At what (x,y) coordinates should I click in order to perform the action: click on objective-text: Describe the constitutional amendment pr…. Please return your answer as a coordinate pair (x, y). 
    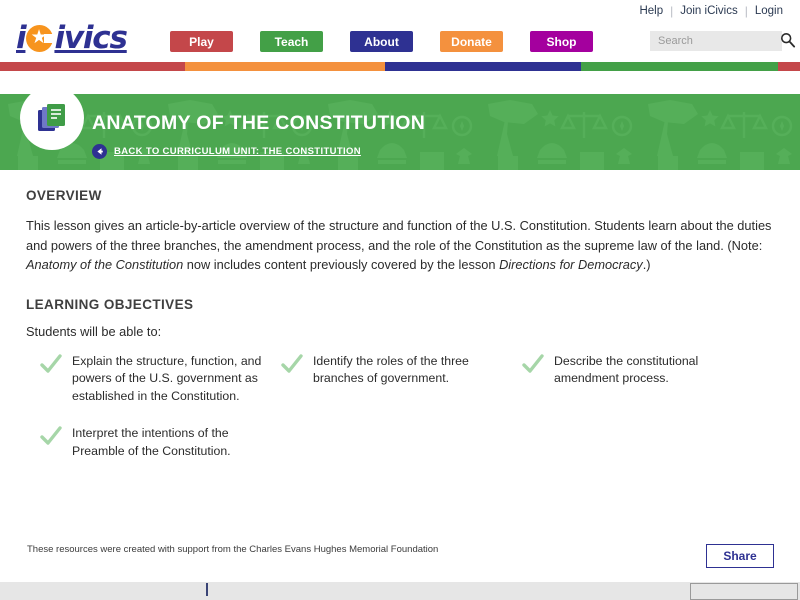
    Looking at the image, I should click on (626, 369).